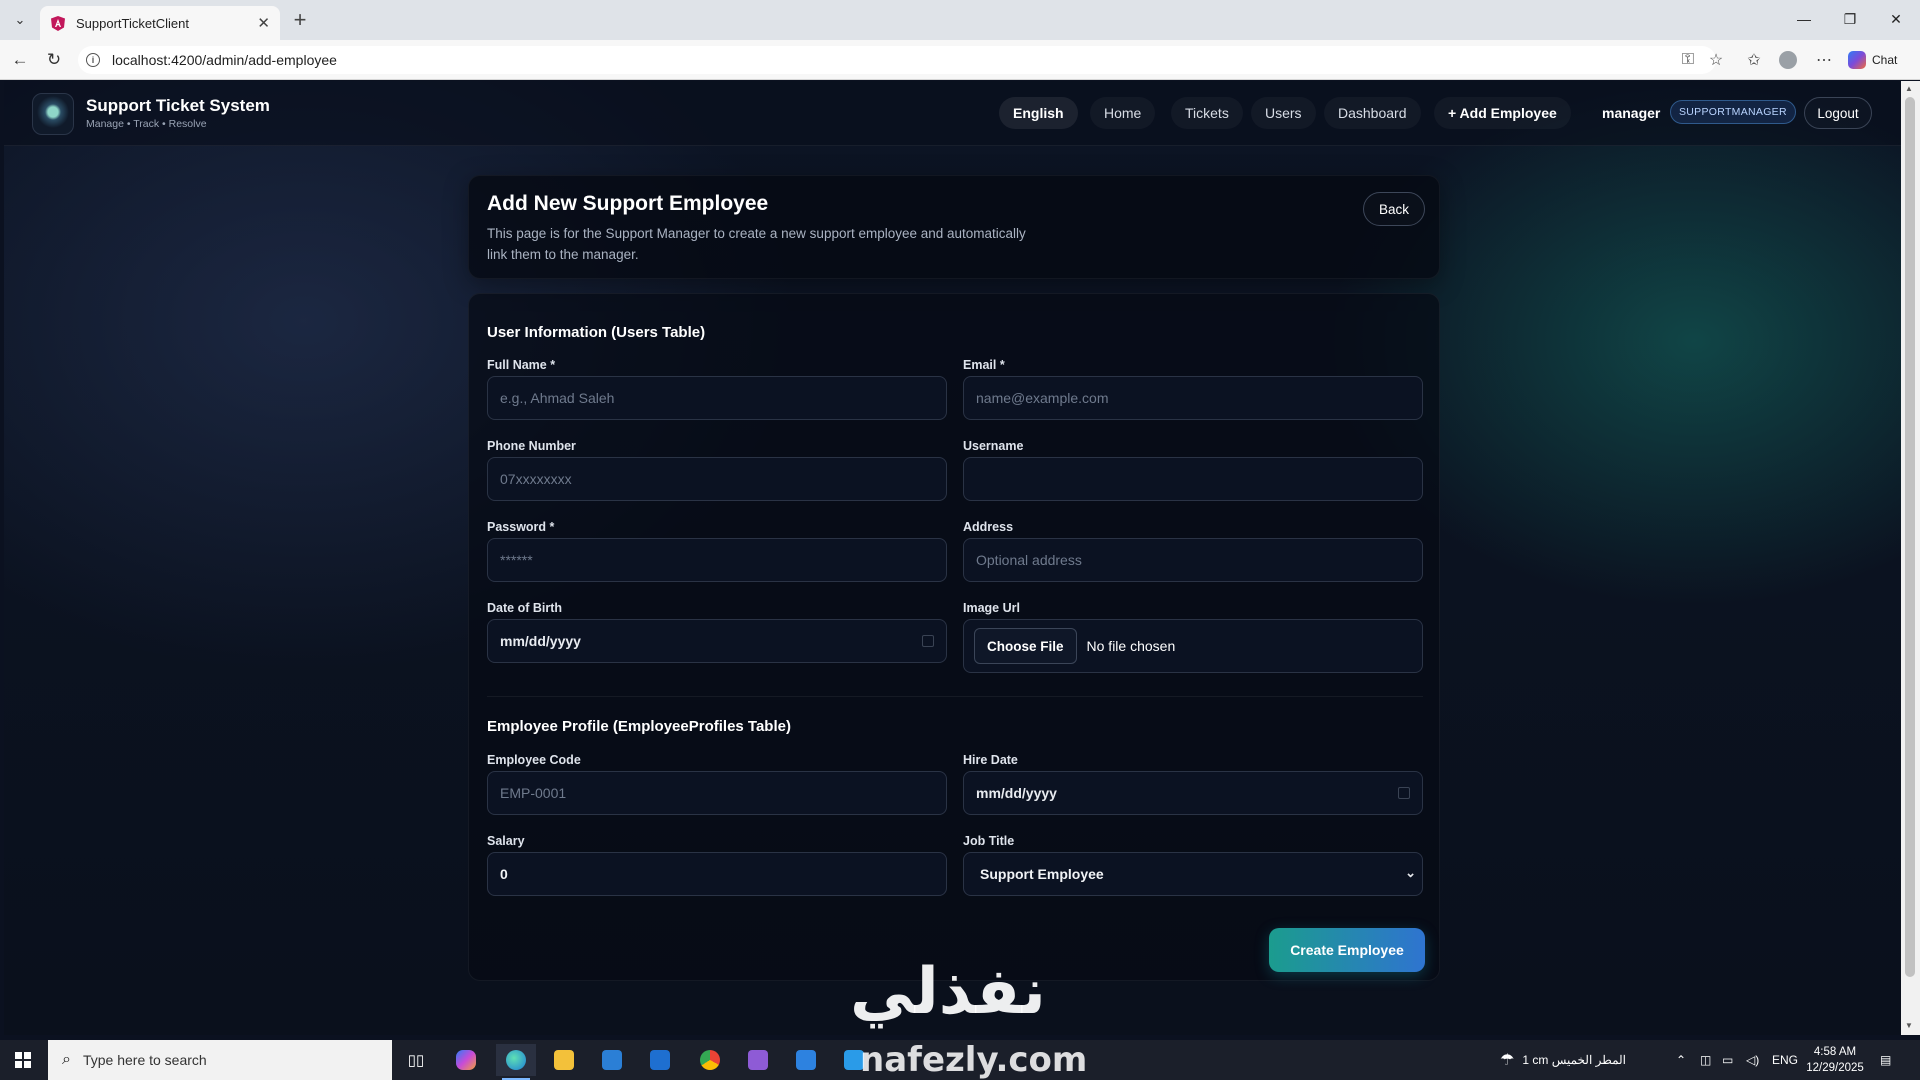  Describe the element at coordinates (1896, 19) in the screenshot. I see `close-window-icon: ✕` at that location.